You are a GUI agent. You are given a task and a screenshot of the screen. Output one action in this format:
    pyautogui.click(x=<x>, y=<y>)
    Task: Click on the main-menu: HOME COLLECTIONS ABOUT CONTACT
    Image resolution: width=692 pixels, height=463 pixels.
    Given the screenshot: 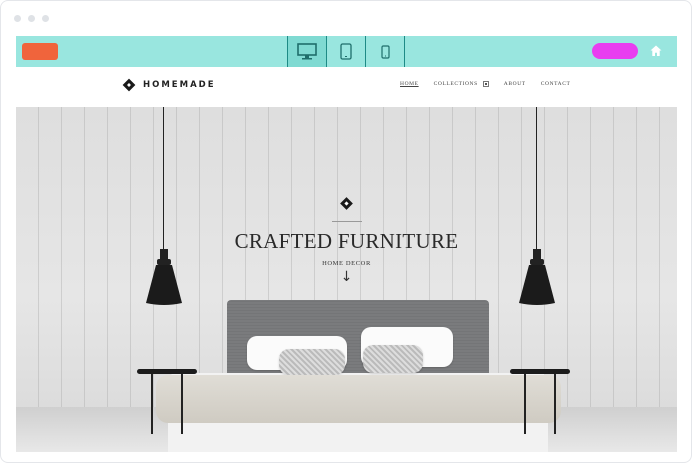 What is the action you would take?
    pyautogui.click(x=492, y=84)
    